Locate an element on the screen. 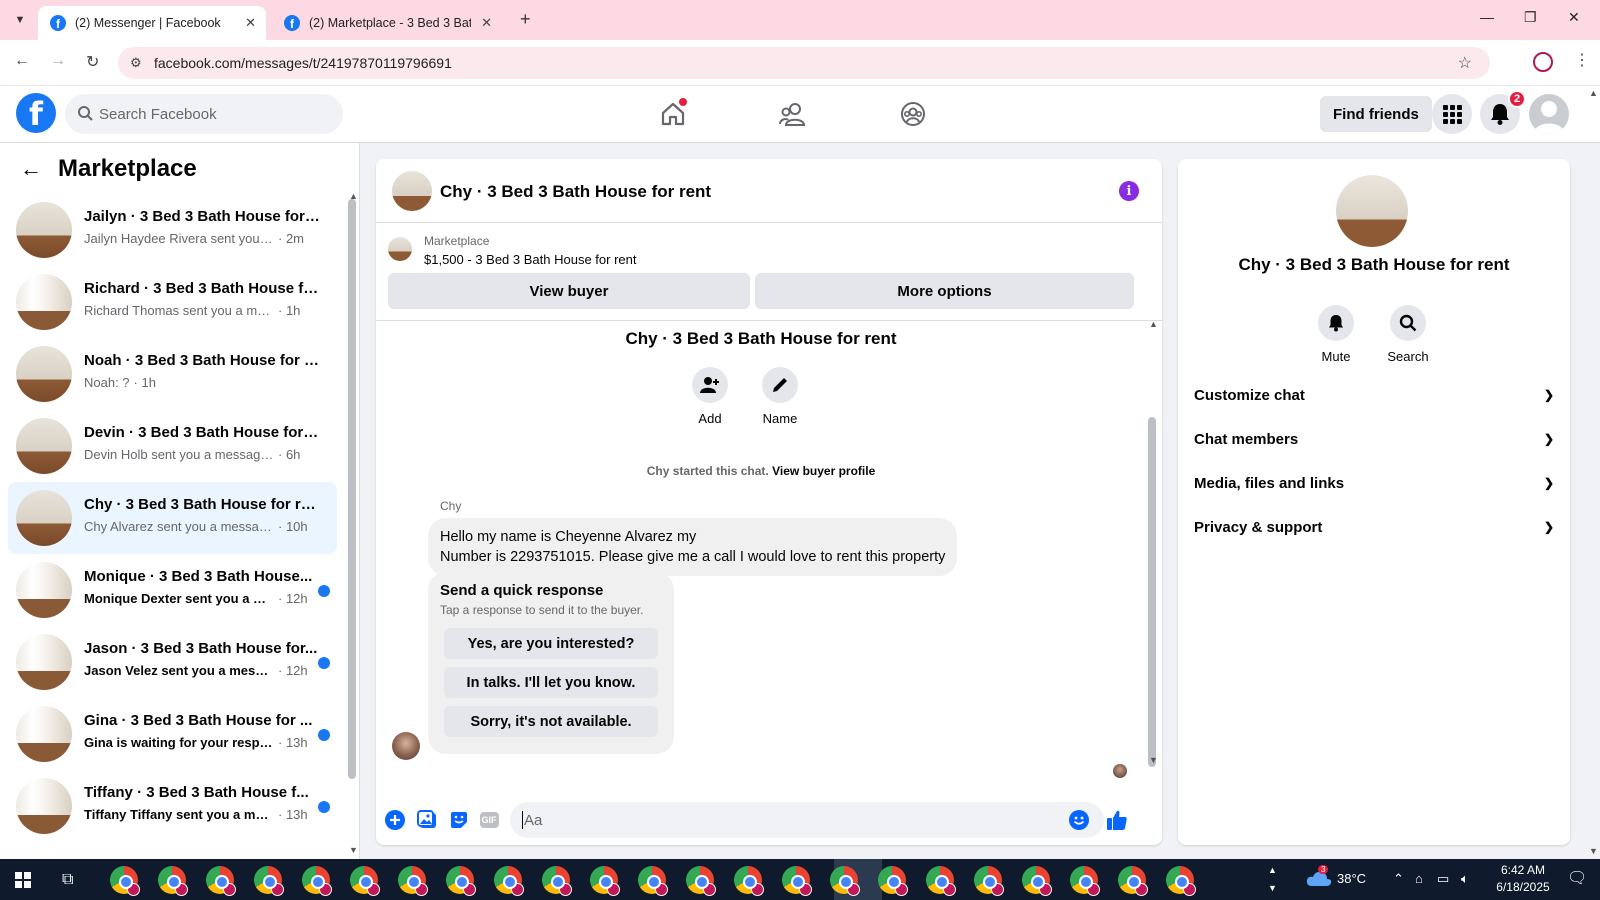 The width and height of the screenshot is (1600, 900). thumbs-up-icon is located at coordinates (1117, 820).